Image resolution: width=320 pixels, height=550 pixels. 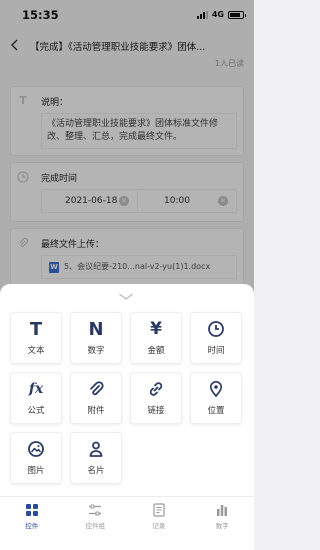 What do you see at coordinates (96, 351) in the screenshot?
I see `tile-label: 数字` at bounding box center [96, 351].